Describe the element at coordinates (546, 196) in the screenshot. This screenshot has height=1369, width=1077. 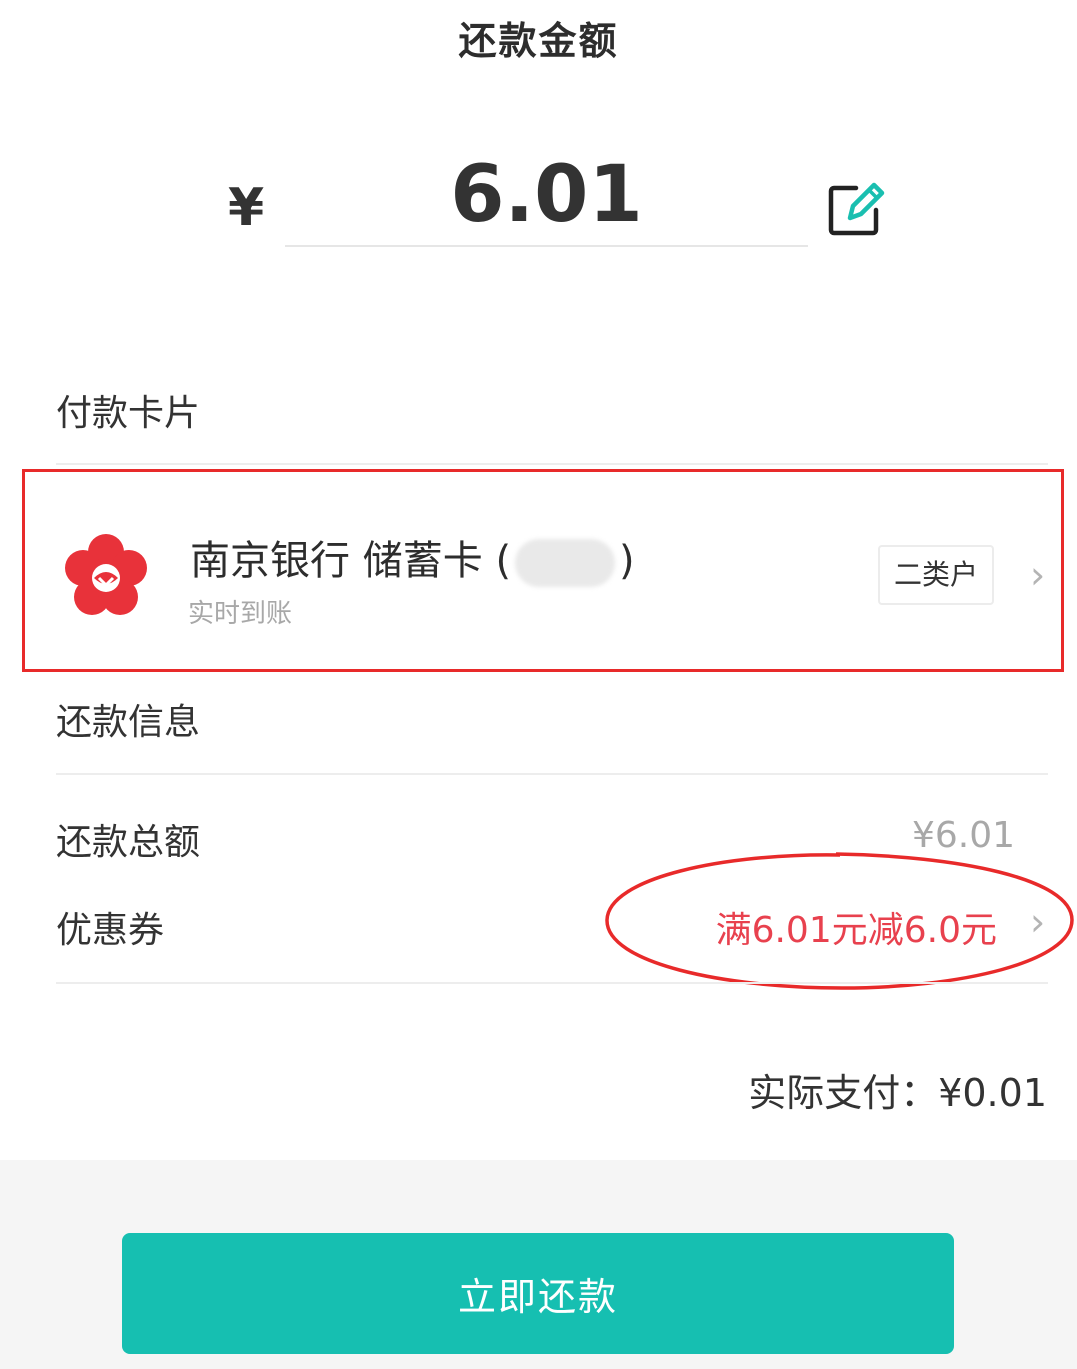
I see `repayment-amount-input` at that location.